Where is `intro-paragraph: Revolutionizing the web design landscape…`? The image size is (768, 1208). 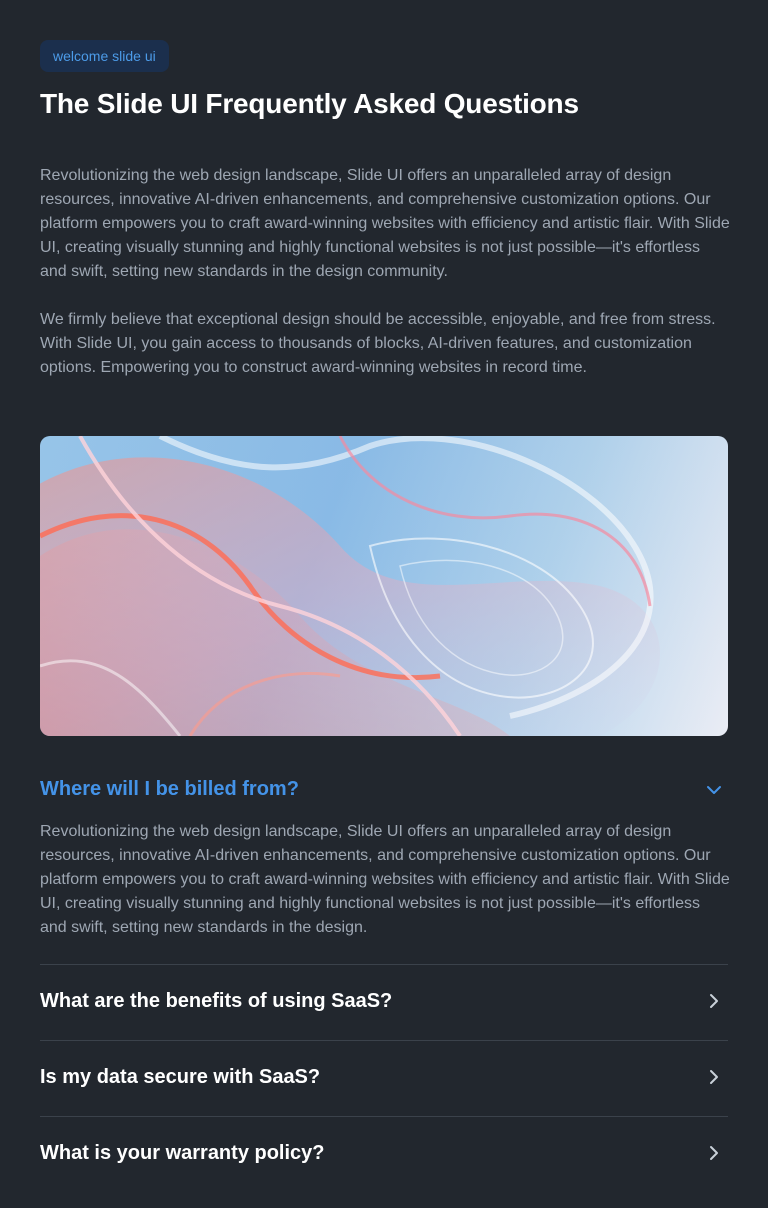
intro-paragraph: Revolutionizing the web design landscape… is located at coordinates (385, 223).